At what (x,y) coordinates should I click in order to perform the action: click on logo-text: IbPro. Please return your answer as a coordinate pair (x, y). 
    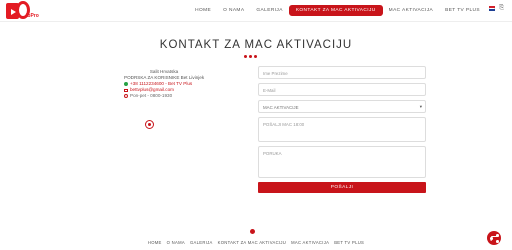
    Looking at the image, I should click on (32, 16).